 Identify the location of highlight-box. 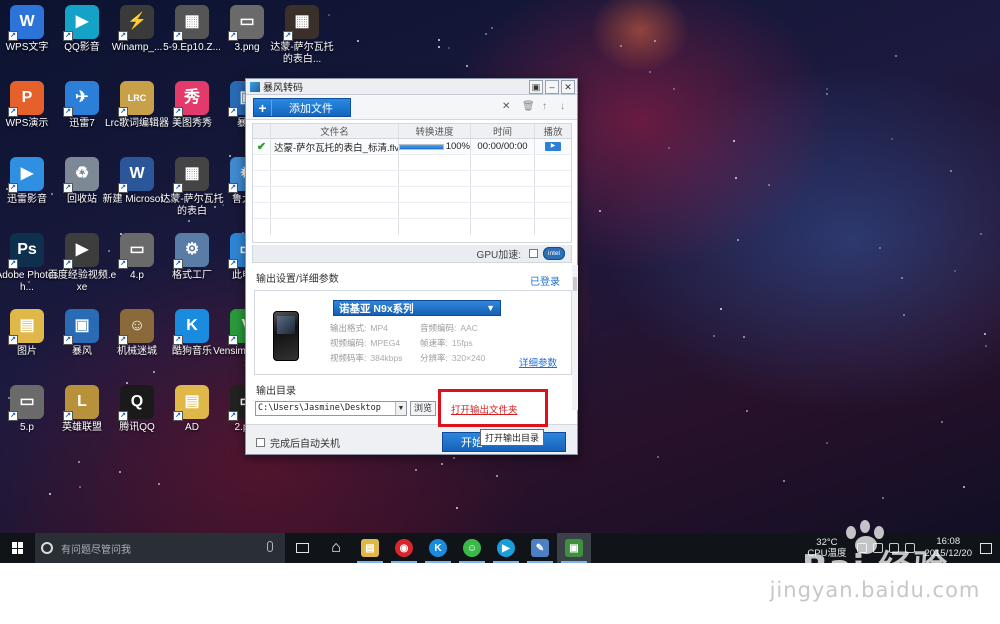
(493, 408).